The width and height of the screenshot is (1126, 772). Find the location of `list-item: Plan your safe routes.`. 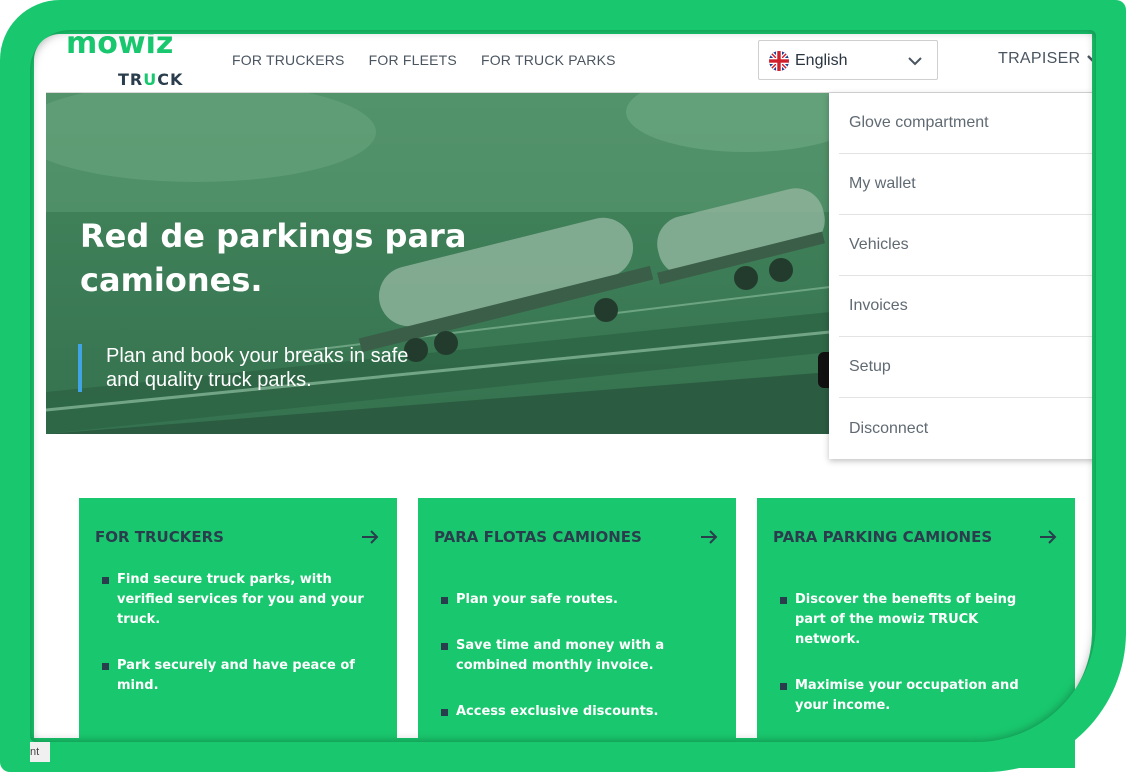

list-item: Plan your safe routes. is located at coordinates (569, 600).